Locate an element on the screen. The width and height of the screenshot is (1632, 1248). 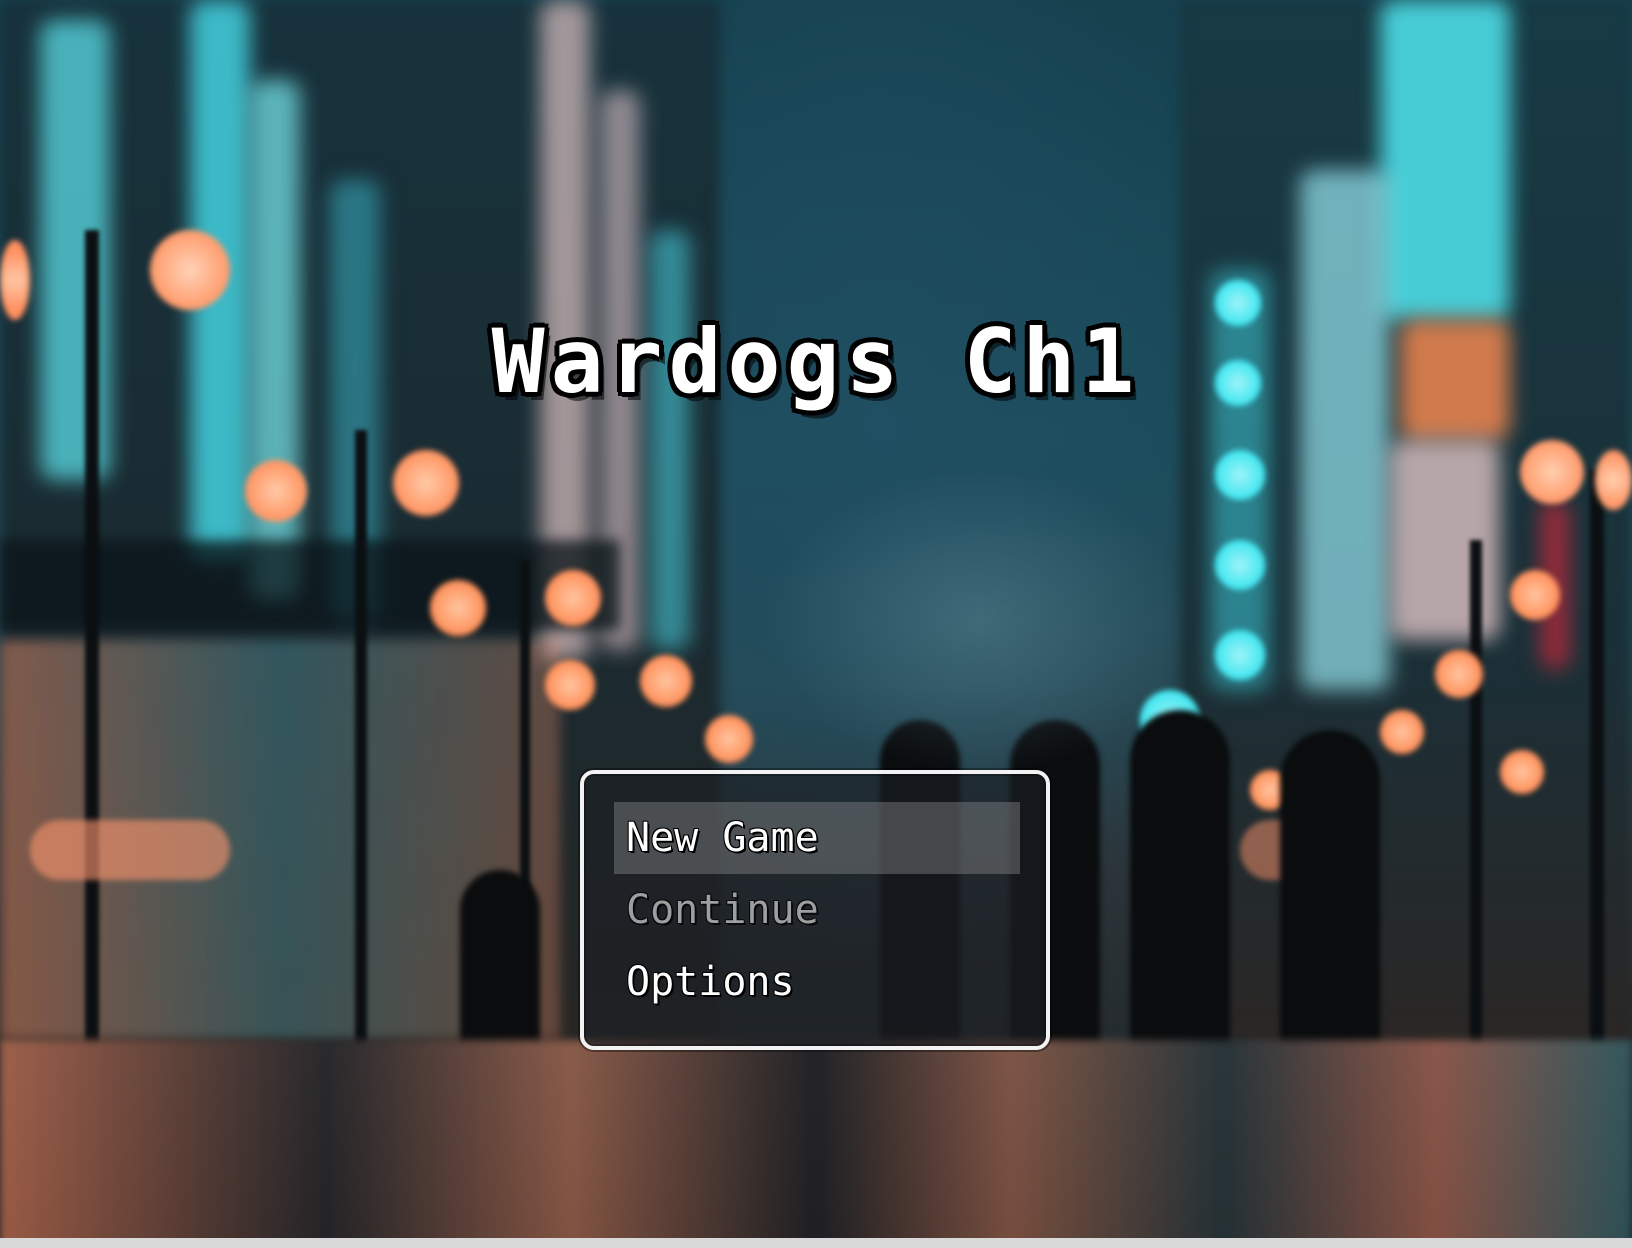
menu-item-continue: Continue is located at coordinates (817, 910).